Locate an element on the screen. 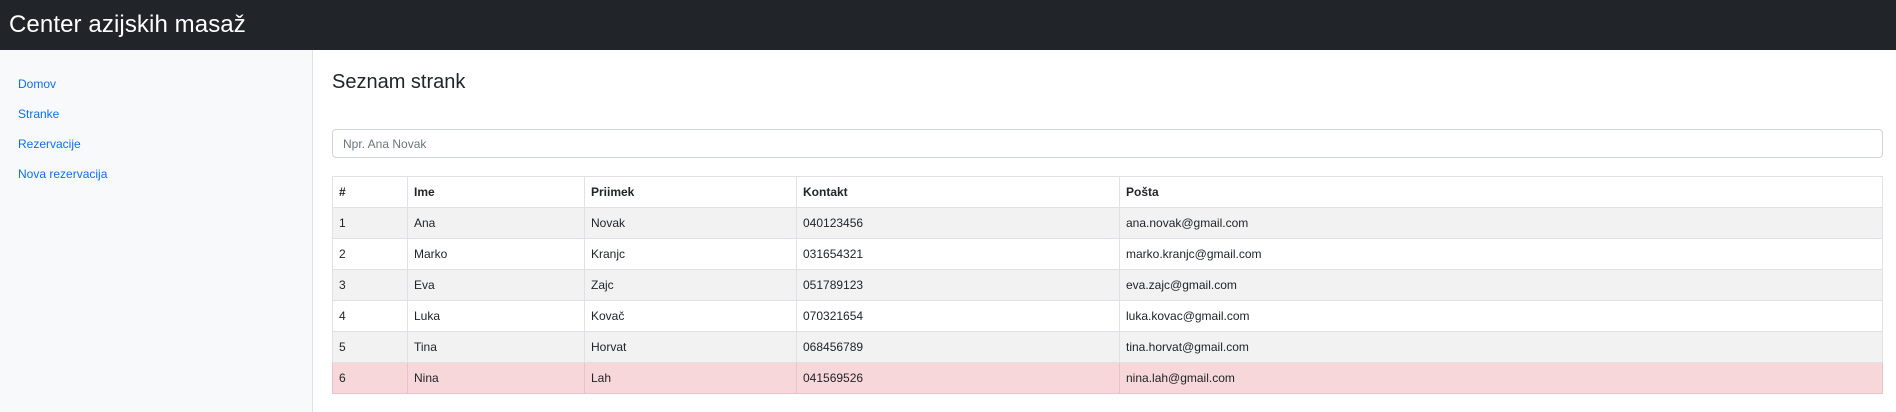 The height and width of the screenshot is (412, 1896). top-navbar: Center azijskih masaž is located at coordinates (948, 25).